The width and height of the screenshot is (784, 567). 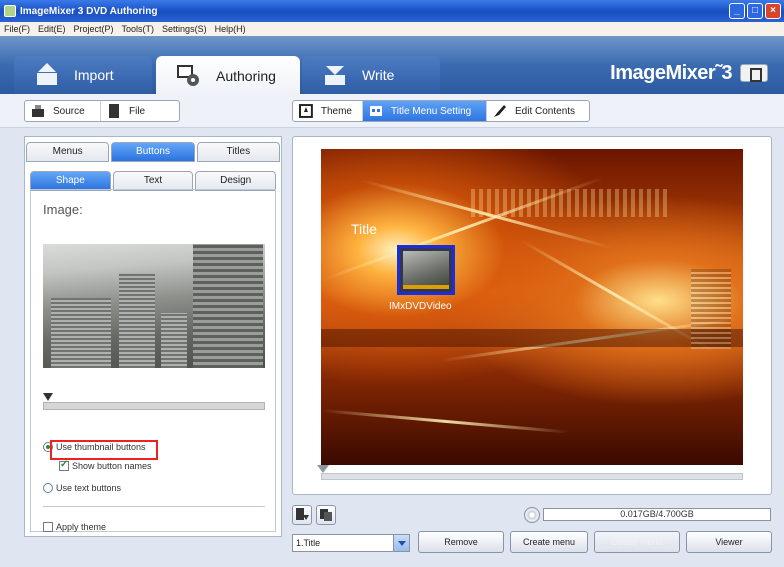 I want to click on file-icon, so click(x=114, y=111).